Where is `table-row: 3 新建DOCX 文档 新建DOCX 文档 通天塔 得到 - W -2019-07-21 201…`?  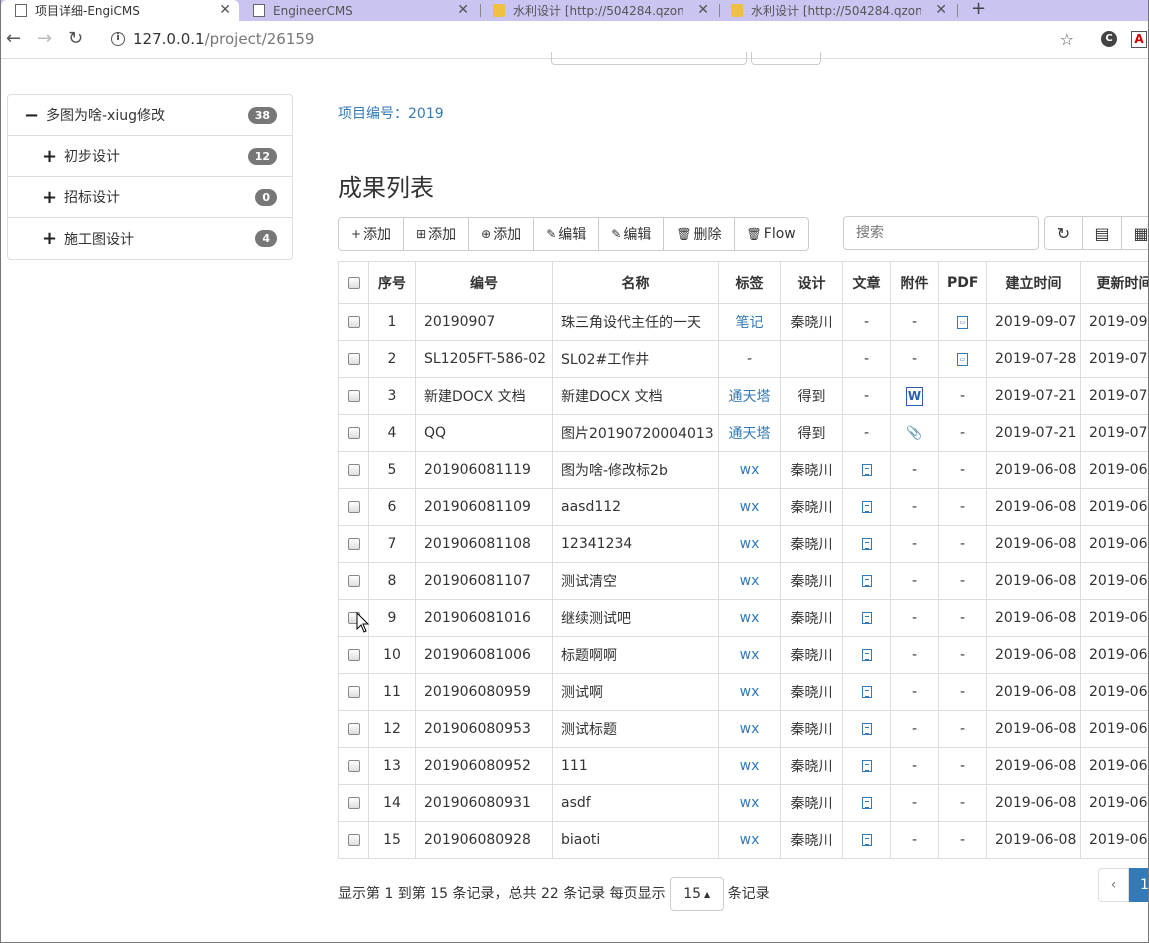 table-row: 3 新建DOCX 文档 新建DOCX 文档 通天塔 得到 - W -2019-07-21 201… is located at coordinates (743, 396).